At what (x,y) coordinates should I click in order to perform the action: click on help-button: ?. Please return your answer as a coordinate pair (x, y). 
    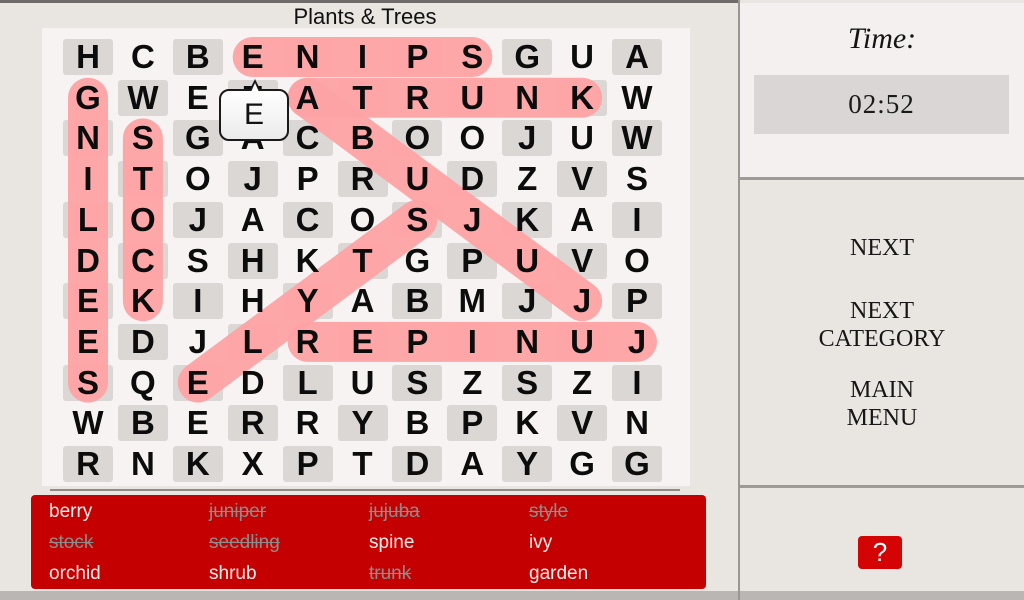
    Looking at the image, I should click on (880, 552).